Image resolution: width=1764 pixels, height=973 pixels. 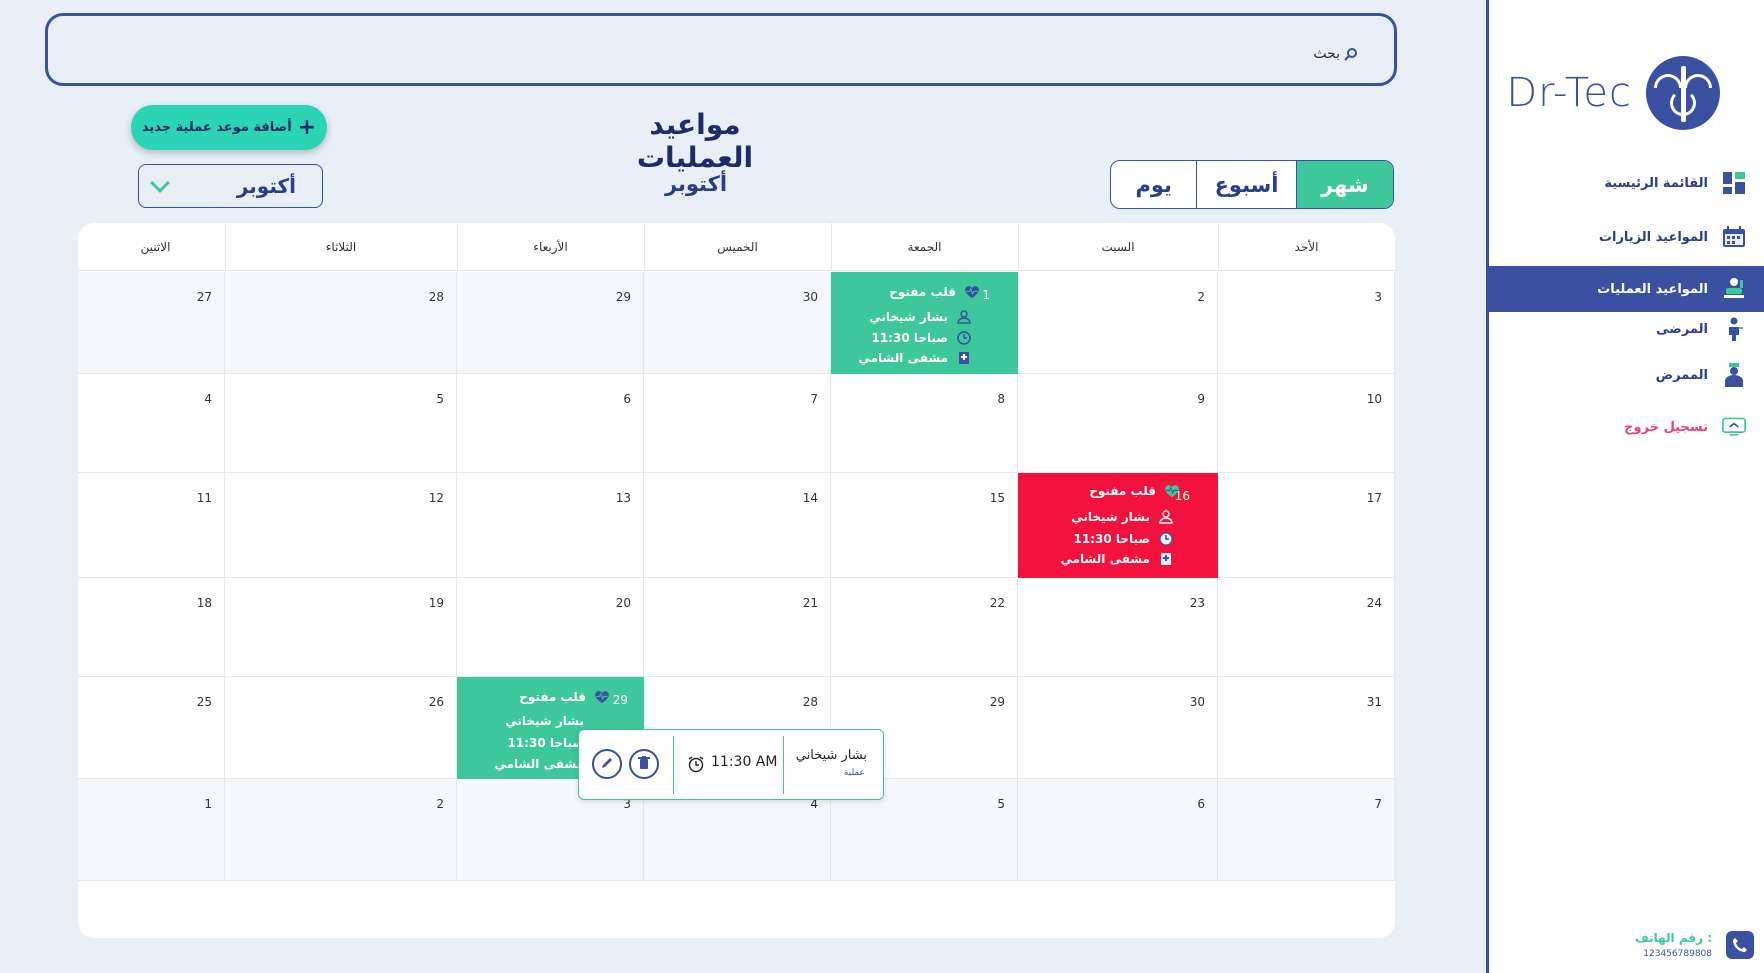 I want to click on add-button-label: أضافة موعد عملية جديد, so click(x=216, y=127).